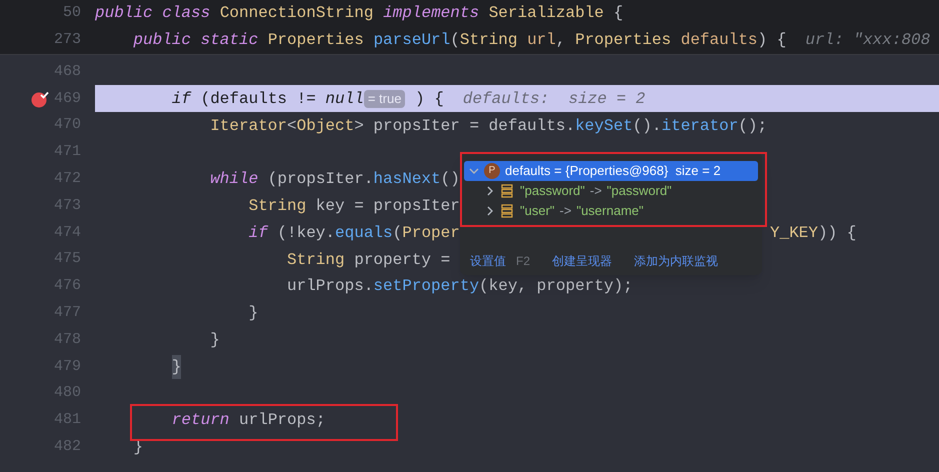 This screenshot has width=939, height=472. What do you see at coordinates (431, 13) in the screenshot?
I see `code-keyword: implements` at bounding box center [431, 13].